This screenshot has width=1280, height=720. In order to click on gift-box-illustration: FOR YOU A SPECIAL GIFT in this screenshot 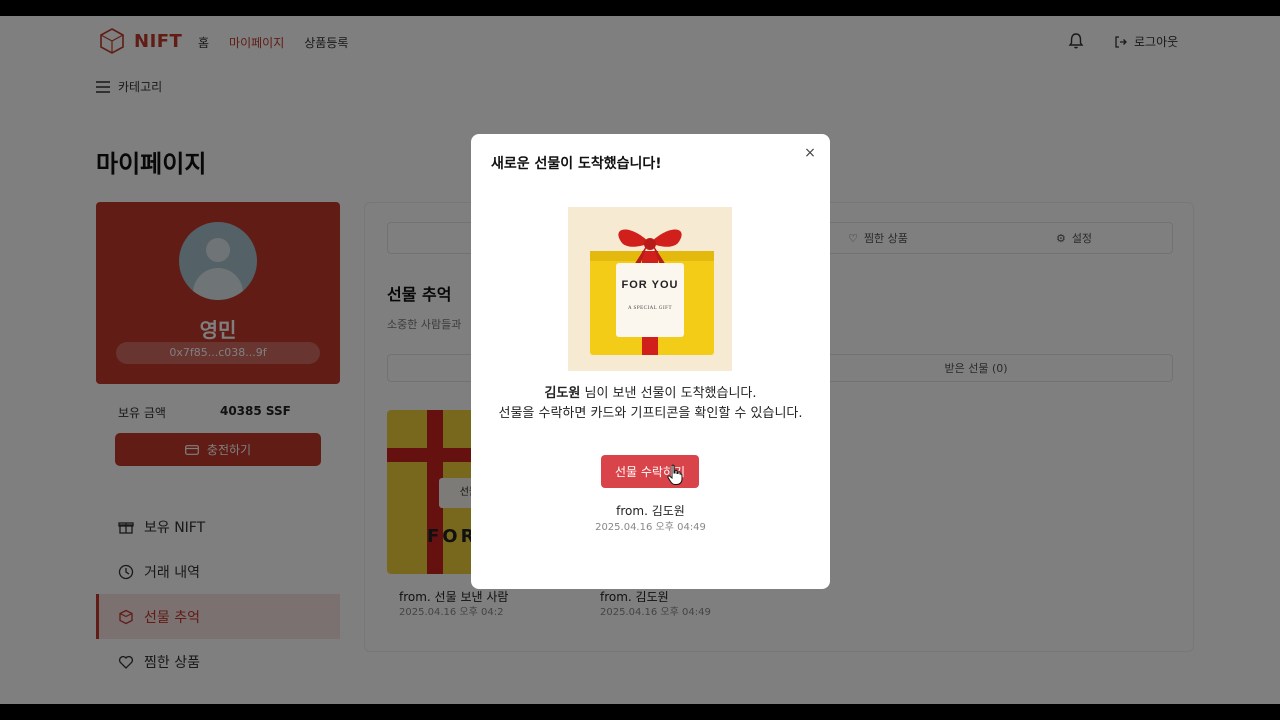, I will do `click(650, 289)`.